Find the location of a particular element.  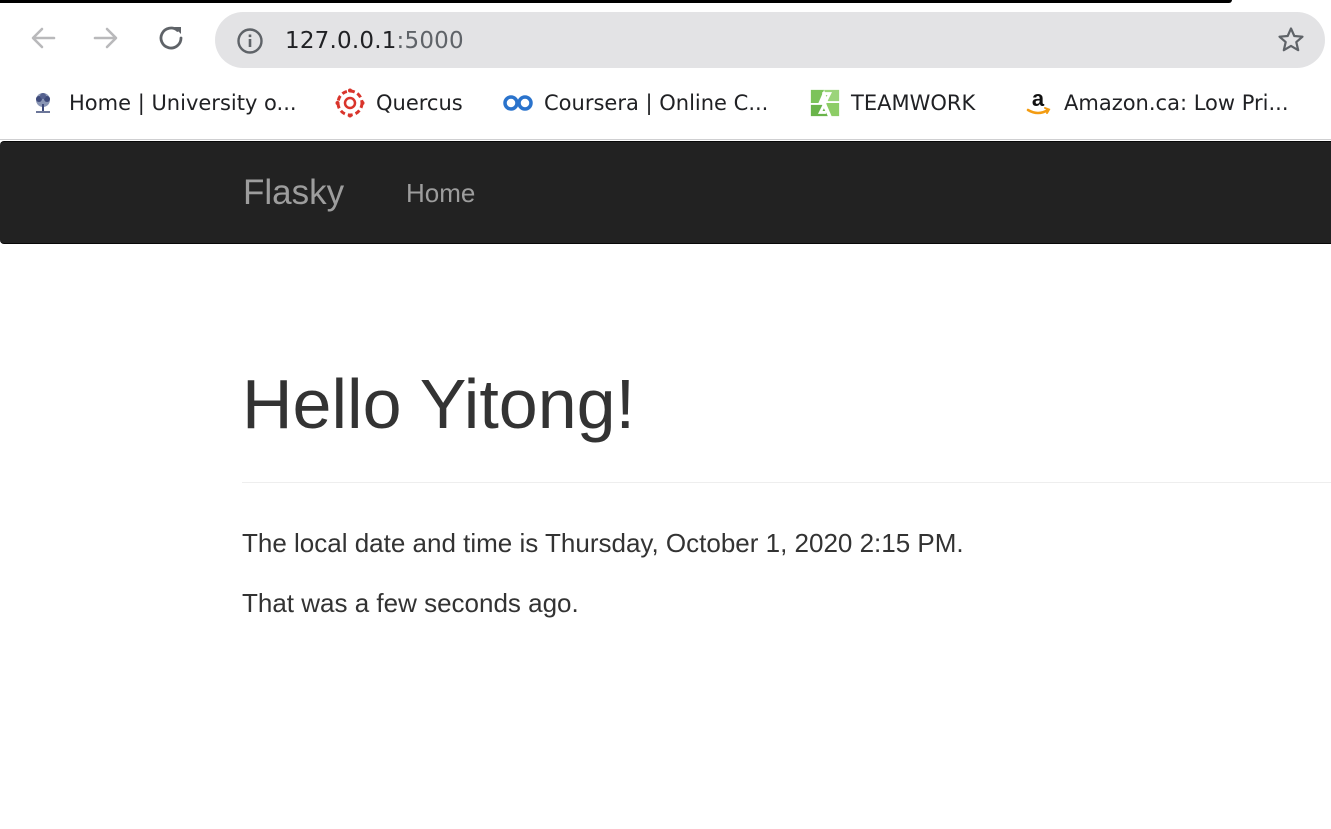

bookmark-label: Quercus is located at coordinates (419, 103).